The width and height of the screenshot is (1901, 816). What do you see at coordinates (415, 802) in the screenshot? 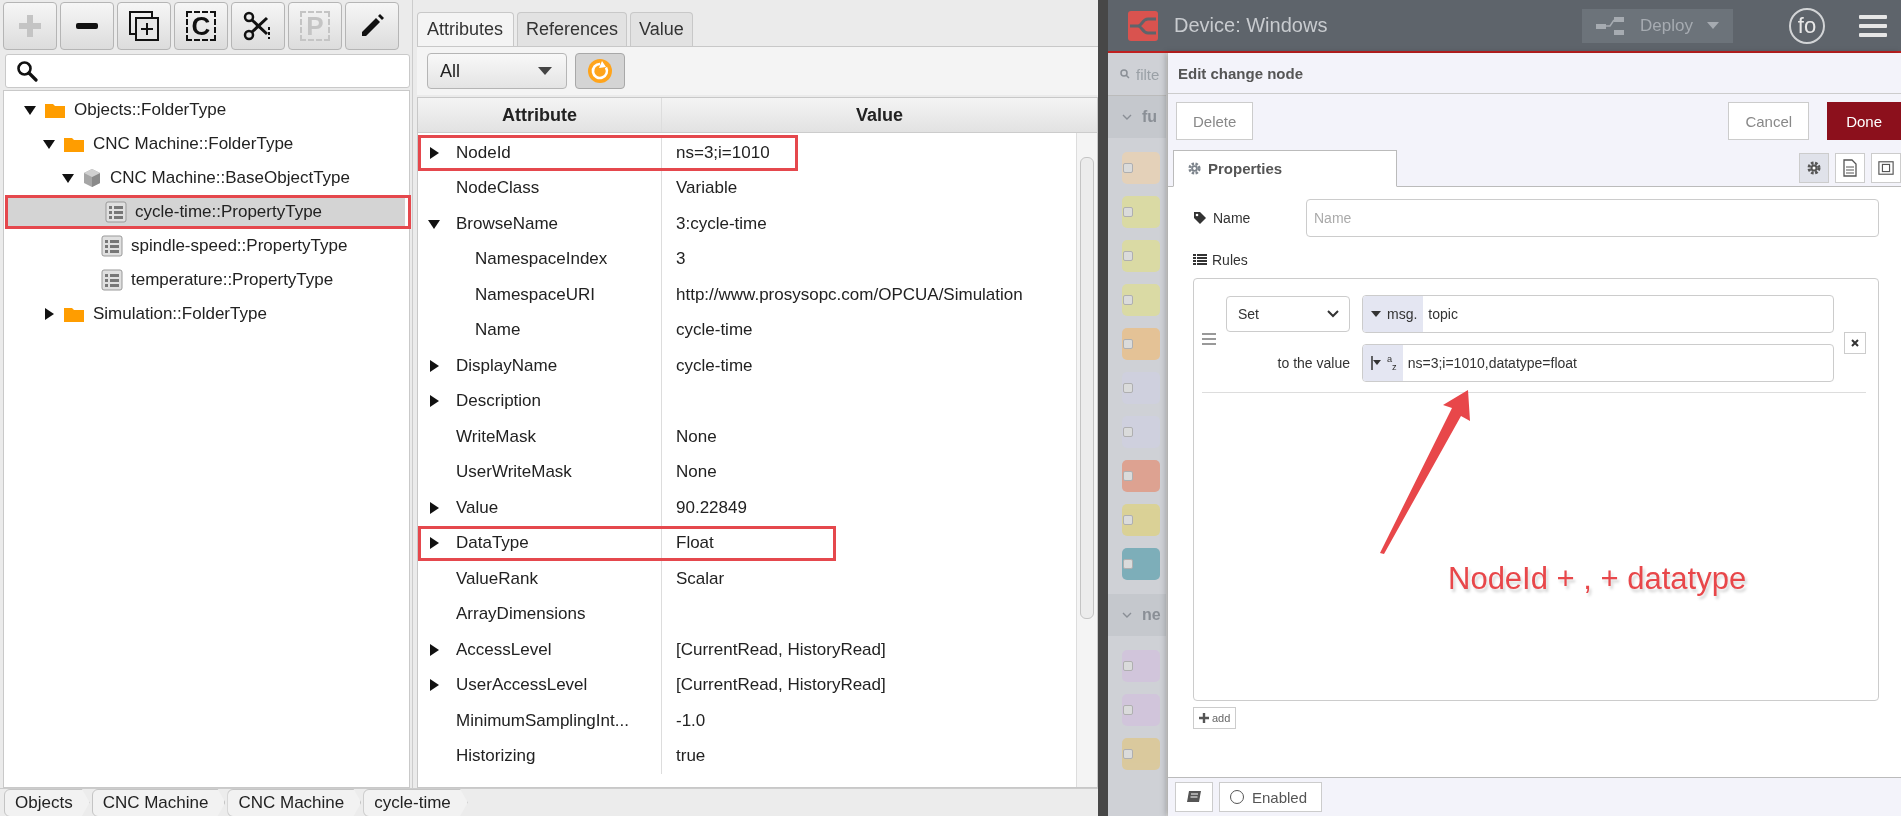
I see `breadcrumb: cycle-time` at bounding box center [415, 802].